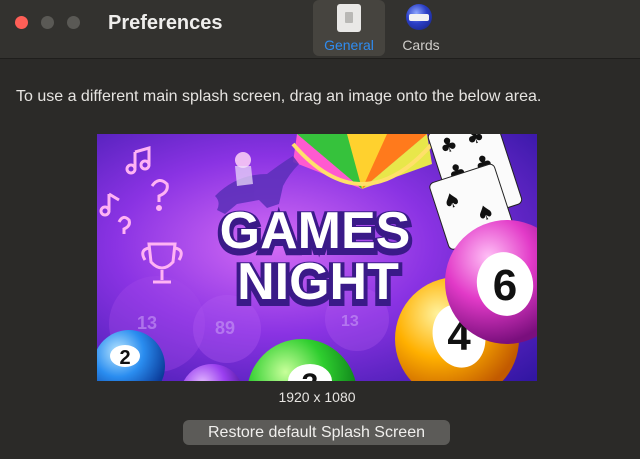  What do you see at coordinates (47, 22) in the screenshot?
I see `minimize-window-button` at bounding box center [47, 22].